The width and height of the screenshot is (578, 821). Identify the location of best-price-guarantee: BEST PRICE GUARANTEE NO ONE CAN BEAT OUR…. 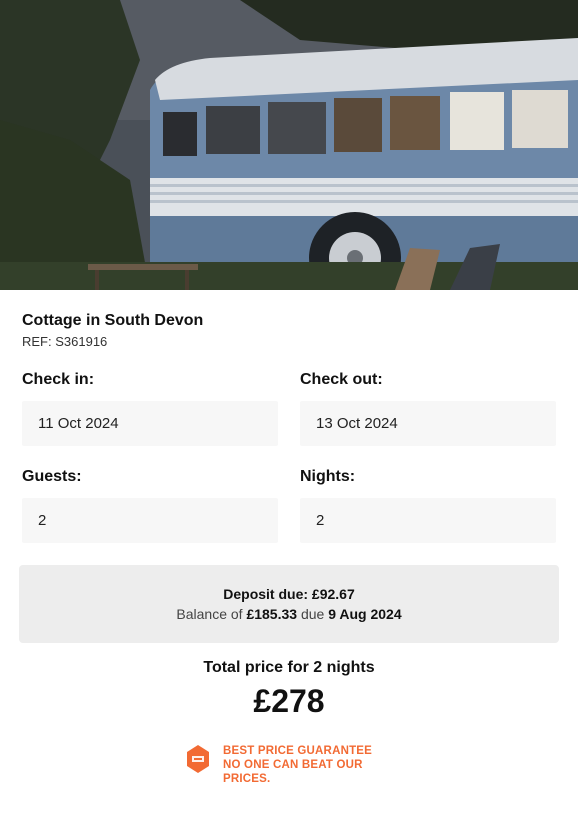
(289, 765).